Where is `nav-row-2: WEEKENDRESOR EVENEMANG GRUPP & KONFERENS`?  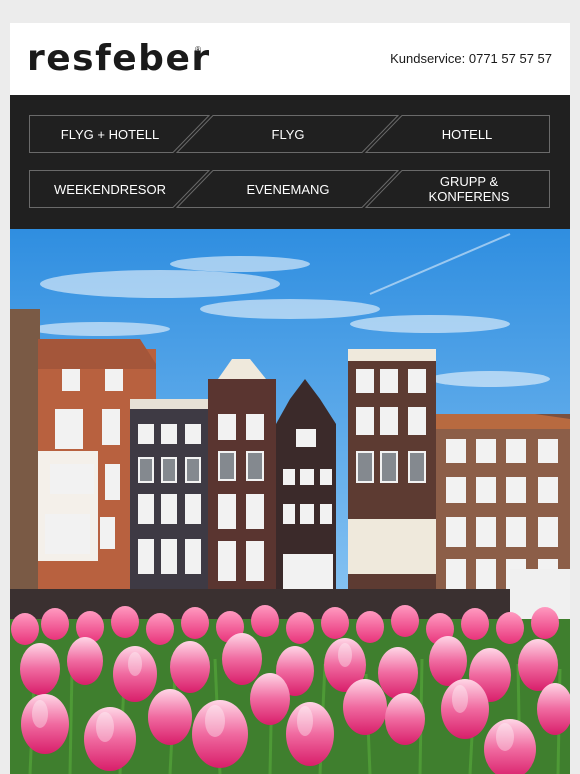
nav-row-2: WEEKENDRESOR EVENEMANG GRUPP & KONFERENS is located at coordinates (289, 189).